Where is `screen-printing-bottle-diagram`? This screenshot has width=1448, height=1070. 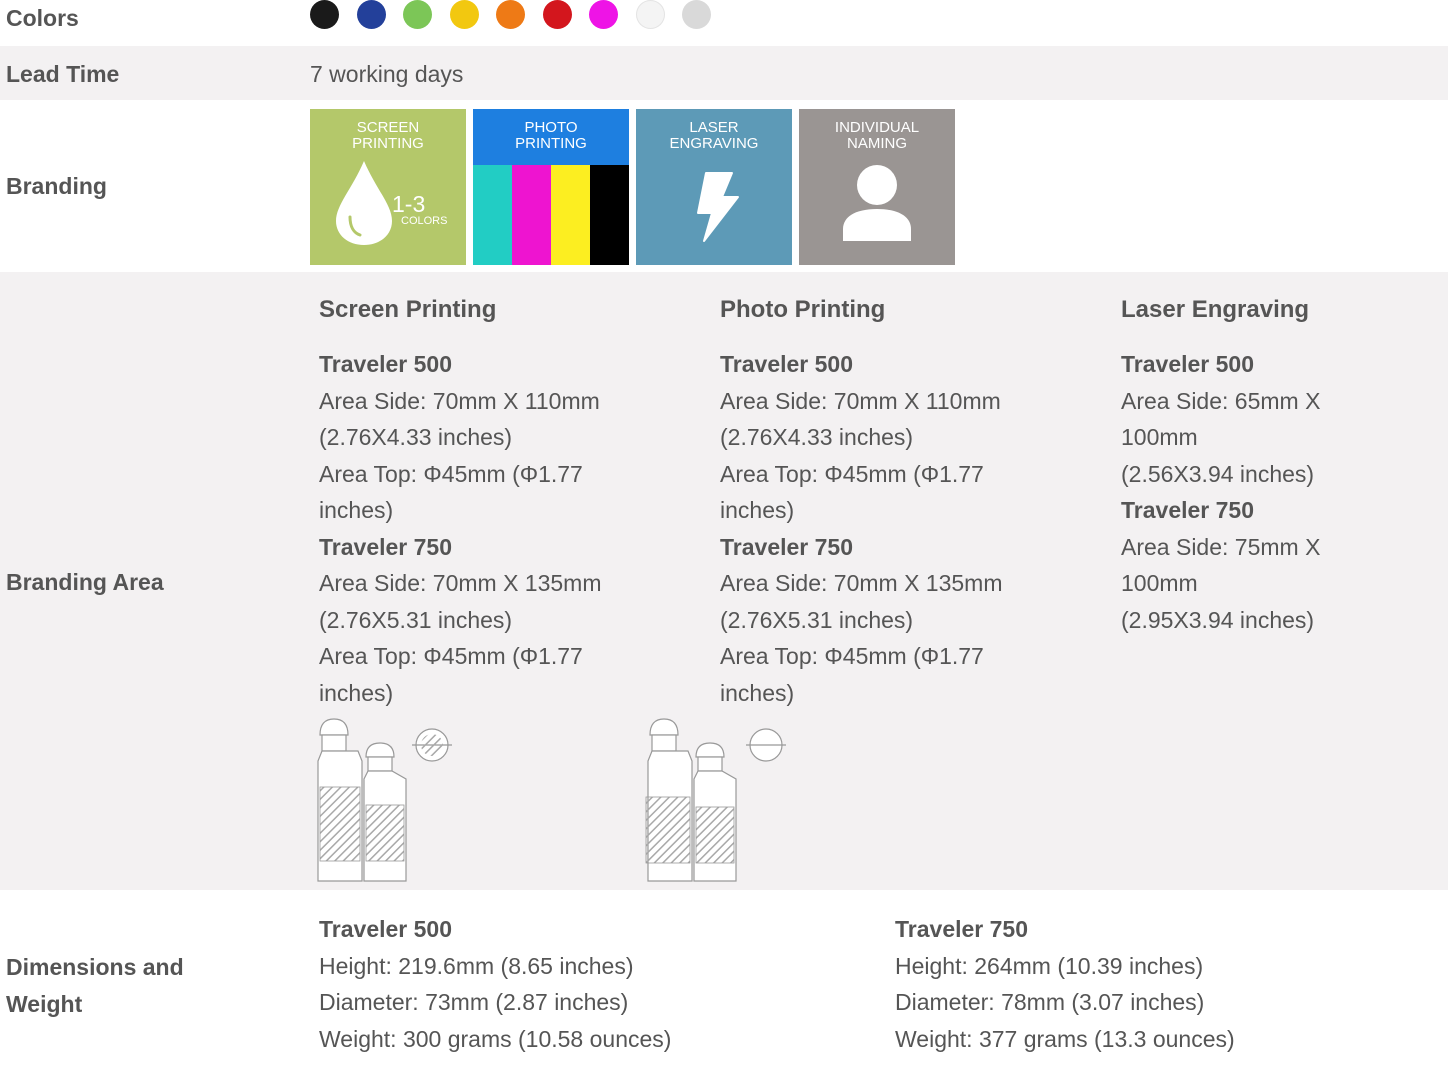
screen-printing-bottle-diagram is located at coordinates (384, 800).